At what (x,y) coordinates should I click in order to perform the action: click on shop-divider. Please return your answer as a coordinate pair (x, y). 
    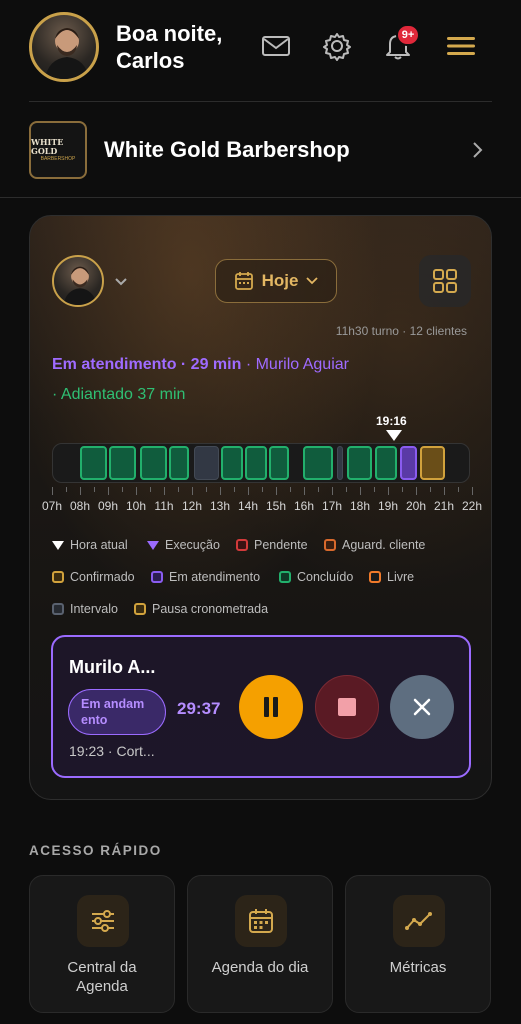
    Looking at the image, I should click on (260, 197).